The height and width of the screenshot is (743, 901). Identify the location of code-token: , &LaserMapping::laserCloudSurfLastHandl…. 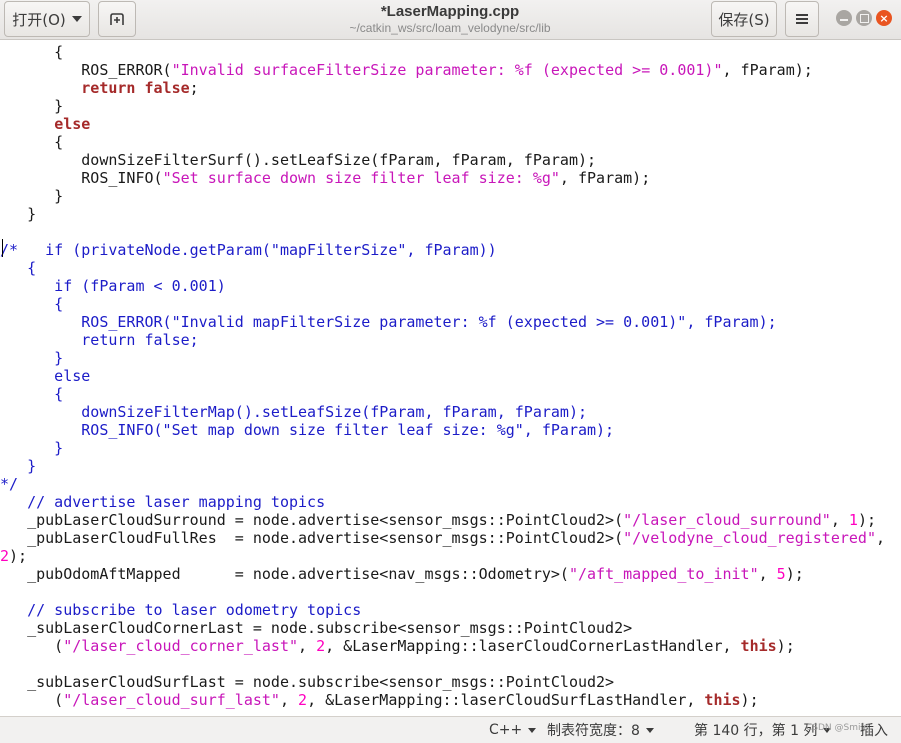
(506, 700).